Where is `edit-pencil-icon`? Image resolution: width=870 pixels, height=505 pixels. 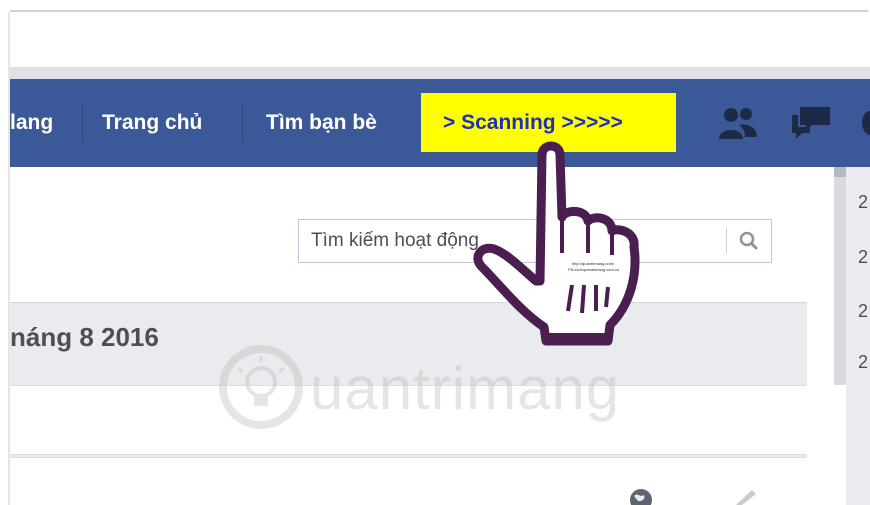 edit-pencil-icon is located at coordinates (745, 495).